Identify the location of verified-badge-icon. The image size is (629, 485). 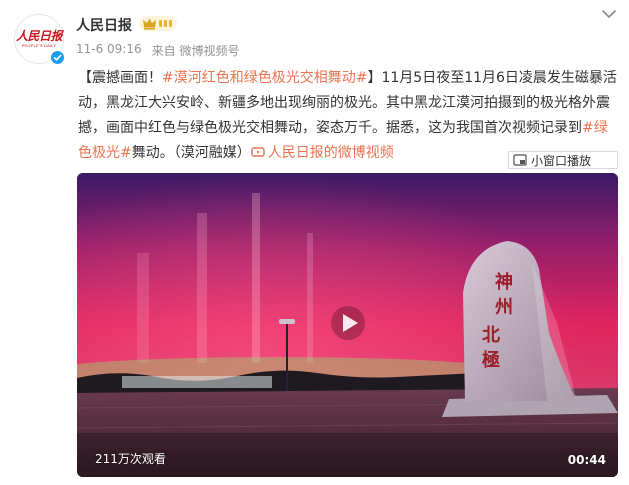
(57, 57).